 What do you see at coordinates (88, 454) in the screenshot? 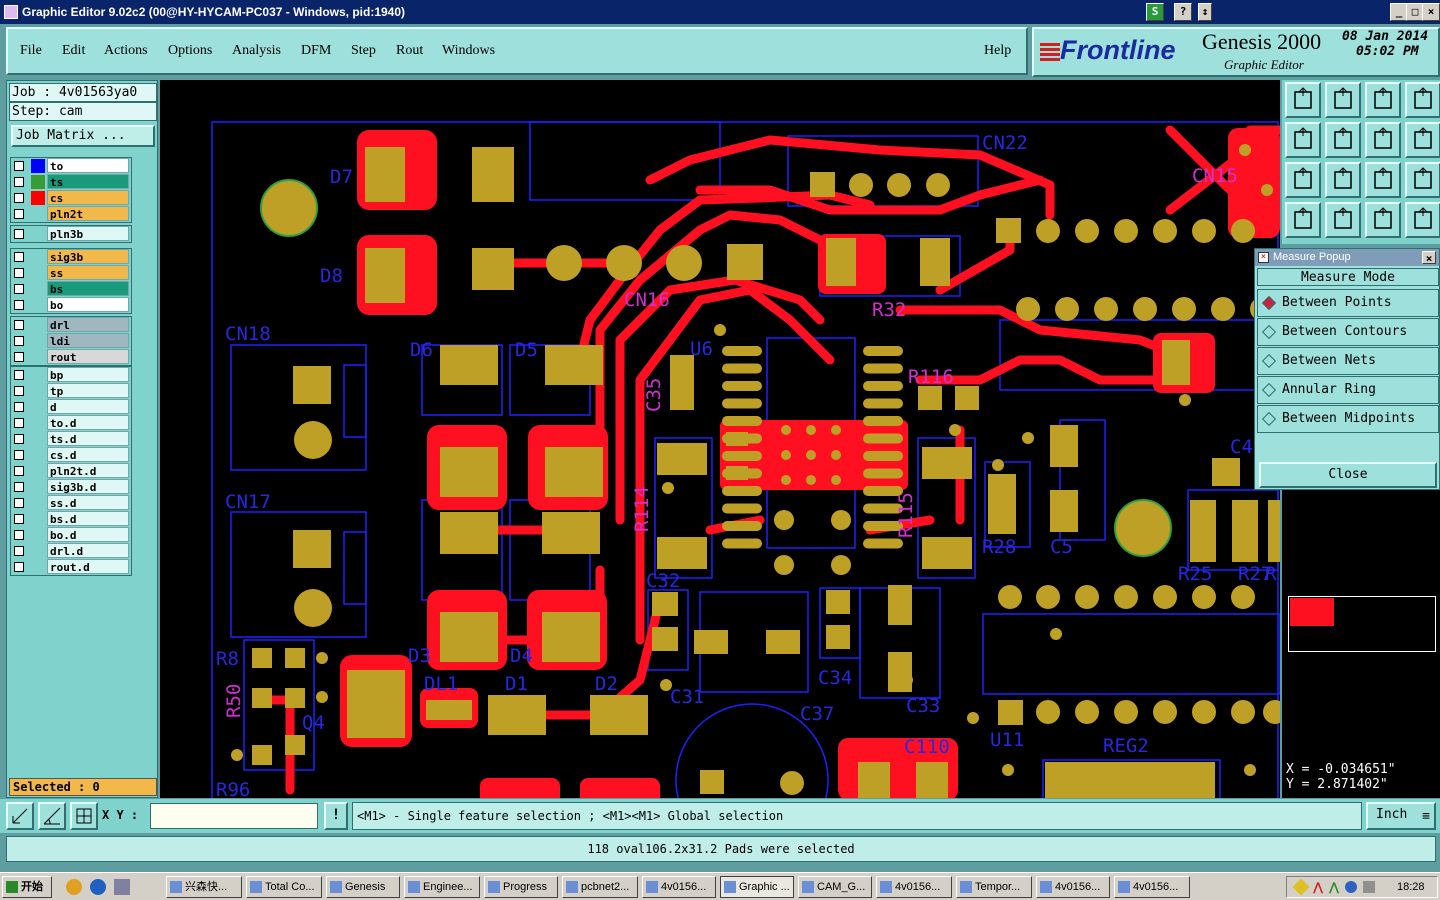
I see `layer-name: cs.d` at bounding box center [88, 454].